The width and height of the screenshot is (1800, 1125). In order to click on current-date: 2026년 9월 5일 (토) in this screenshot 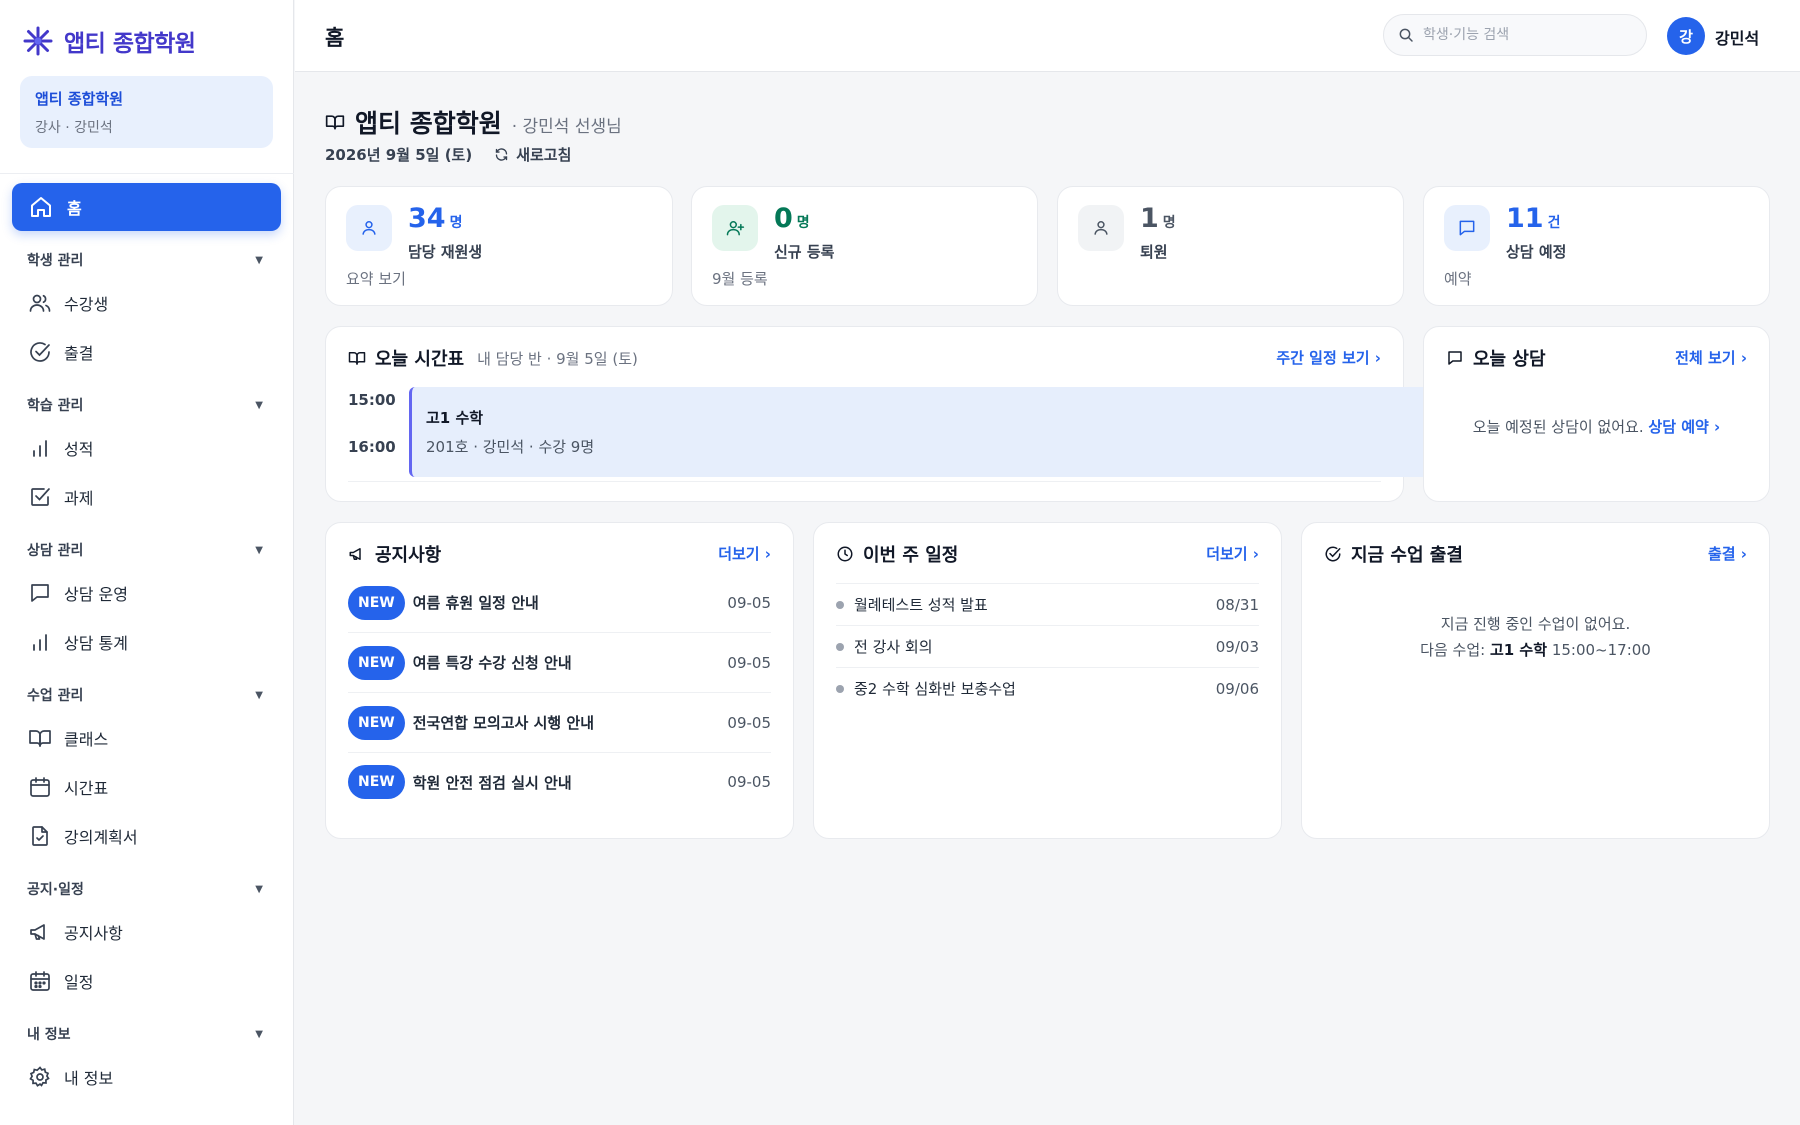, I will do `click(399, 155)`.